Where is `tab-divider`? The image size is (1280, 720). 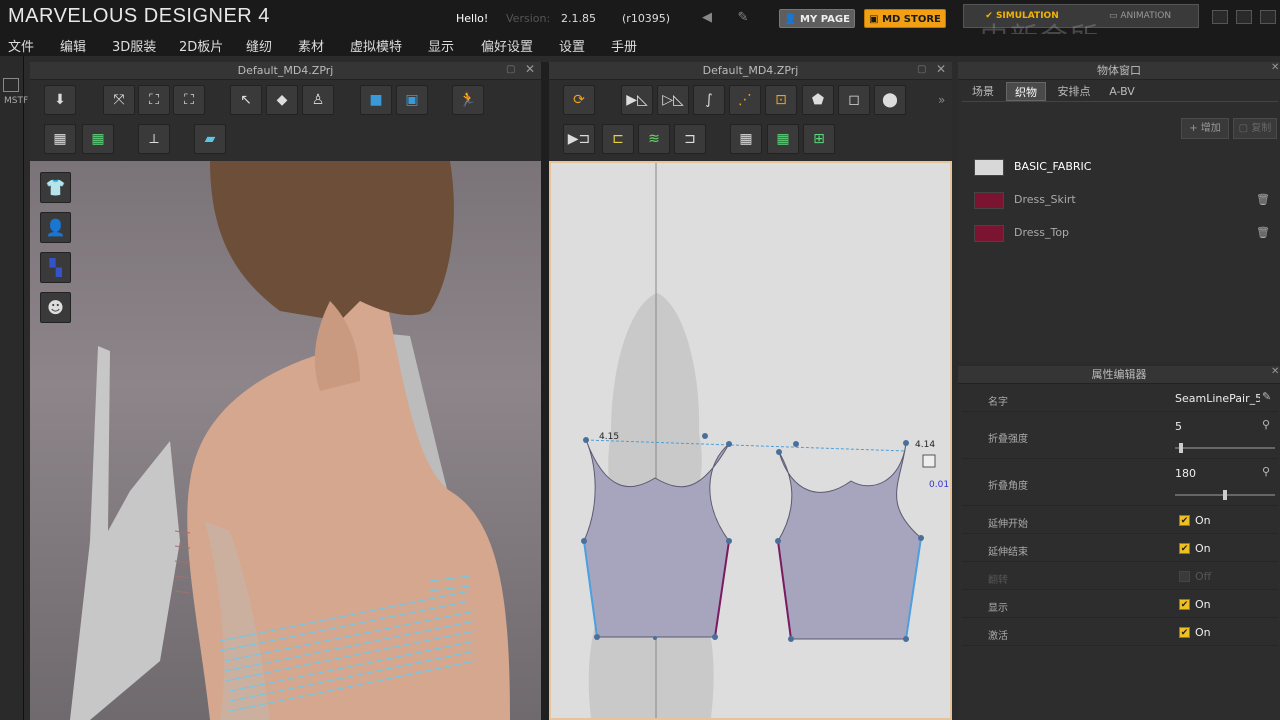
tab-divider is located at coordinates (1120, 101).